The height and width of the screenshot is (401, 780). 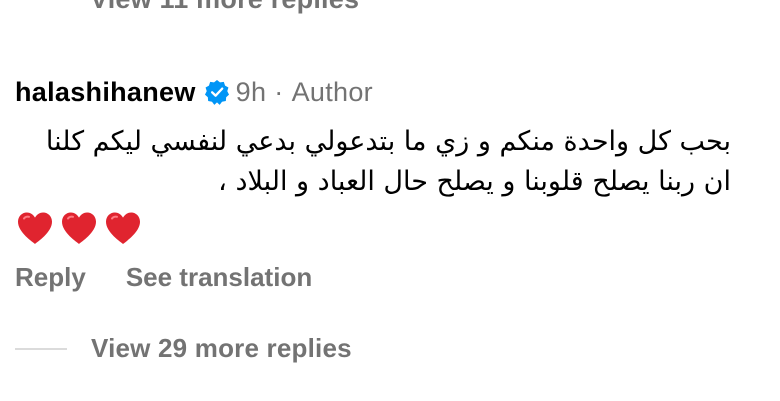 I want to click on replies-divider-line, so click(x=41, y=348).